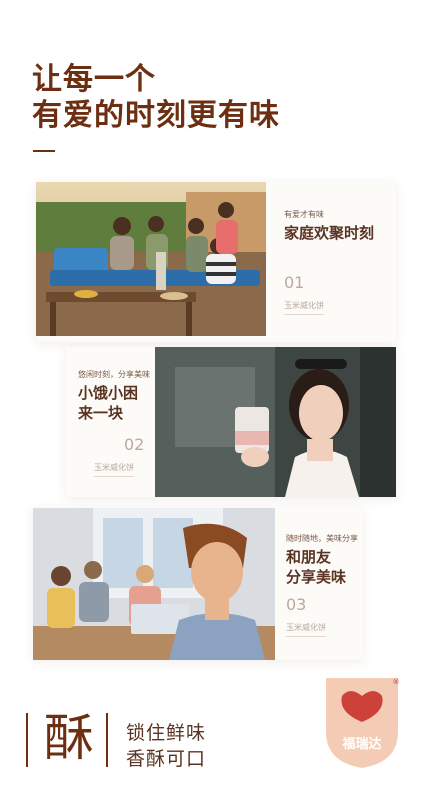 Image resolution: width=428 pixels, height=800 pixels. Describe the element at coordinates (362, 720) in the screenshot. I see `brand-logo: 福瑞达 ®` at that location.